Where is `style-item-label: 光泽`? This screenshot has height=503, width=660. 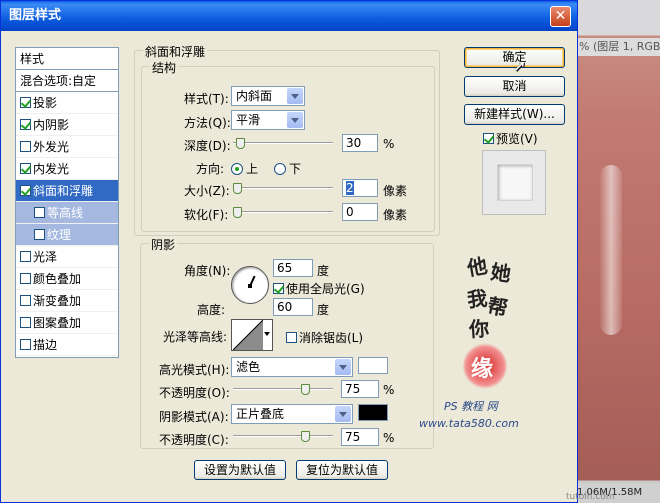
style-item-label: 光泽 is located at coordinates (45, 257).